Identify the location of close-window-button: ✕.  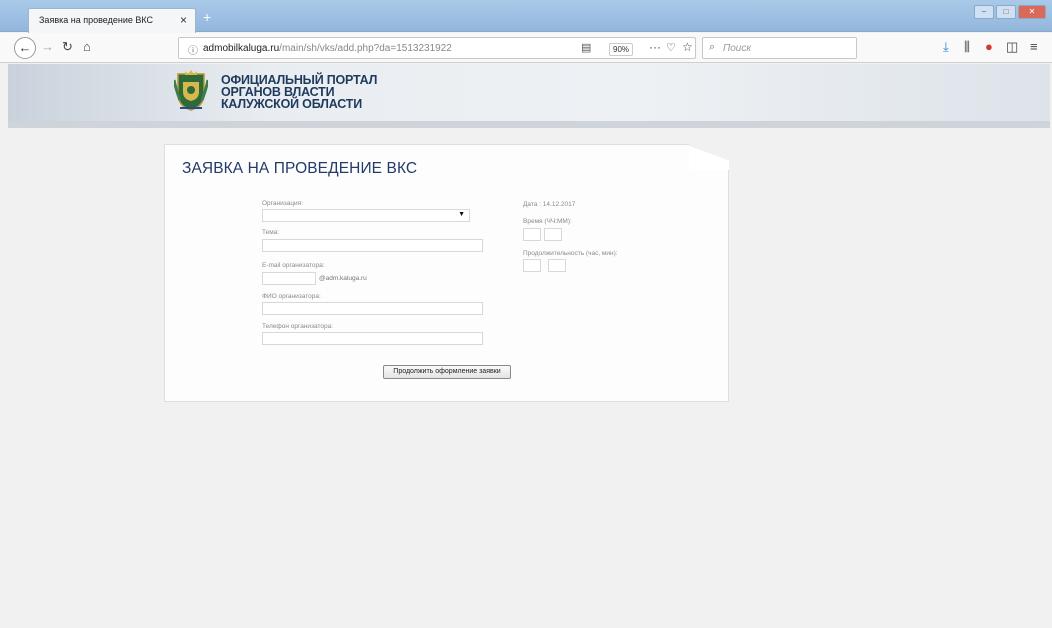
(1032, 12).